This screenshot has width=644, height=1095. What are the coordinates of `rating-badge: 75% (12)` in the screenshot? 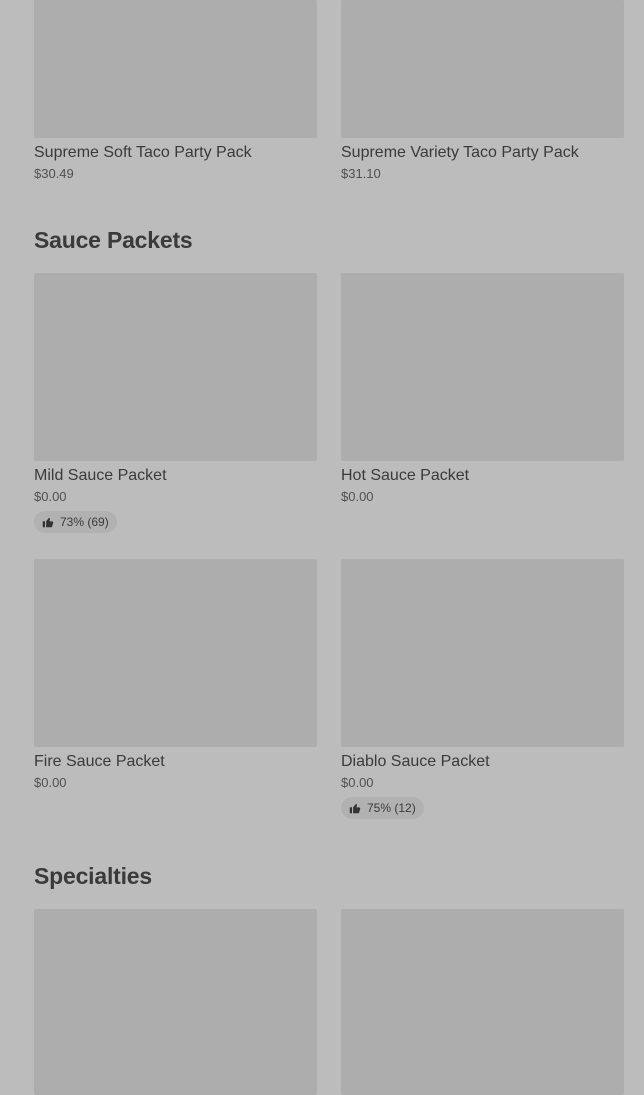 It's located at (382, 808).